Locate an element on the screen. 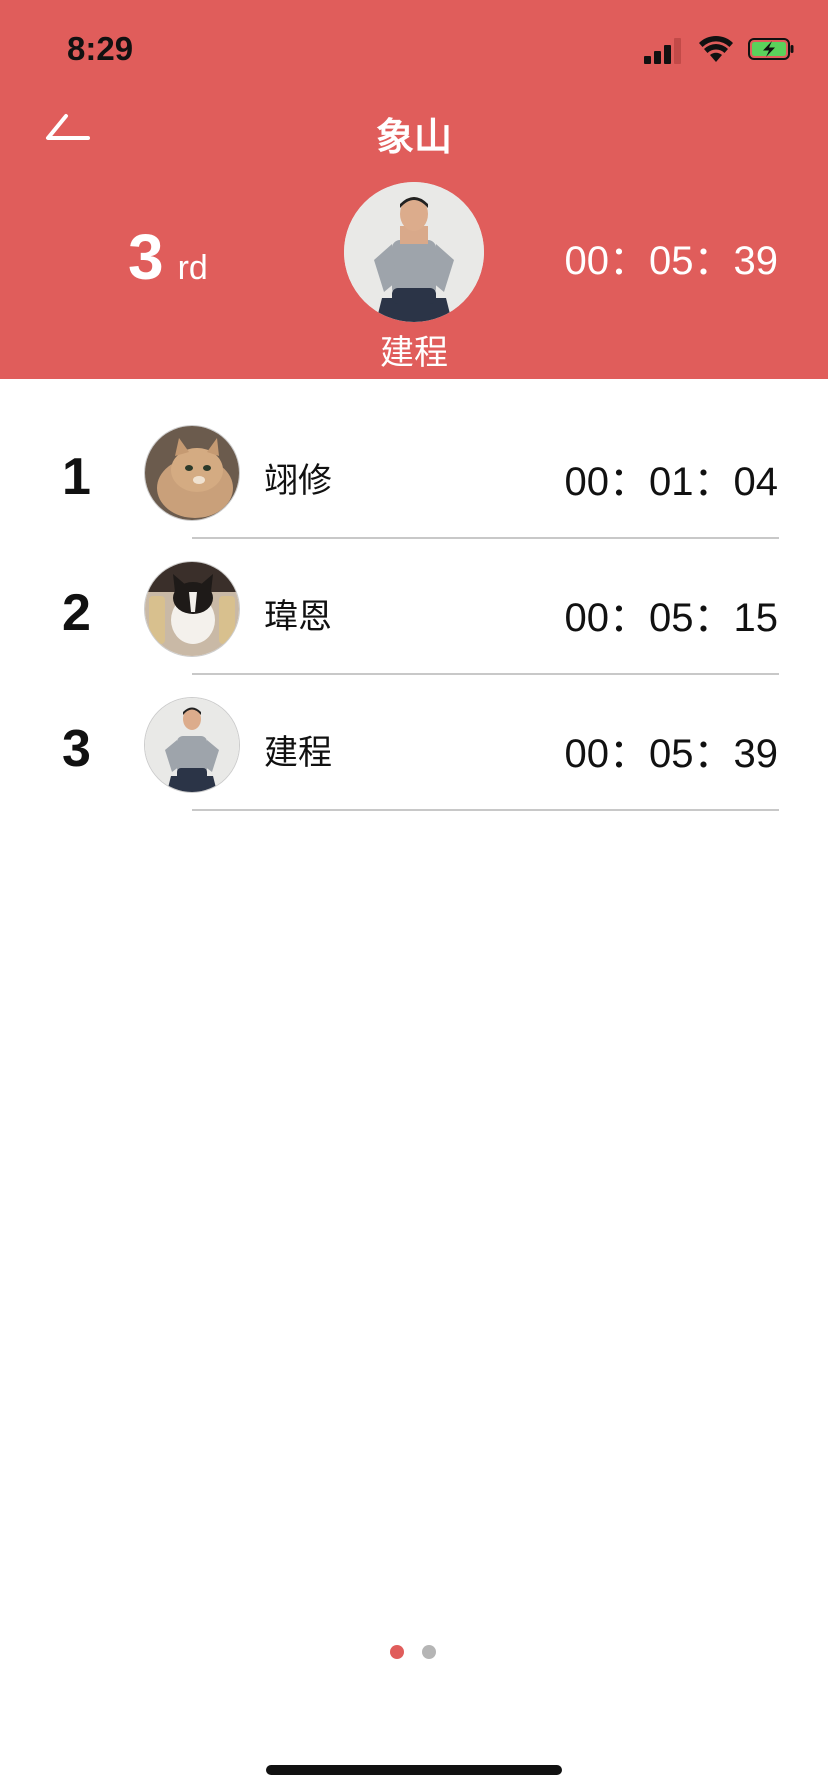 The height and width of the screenshot is (1792, 828). page-dot-active is located at coordinates (397, 1652).